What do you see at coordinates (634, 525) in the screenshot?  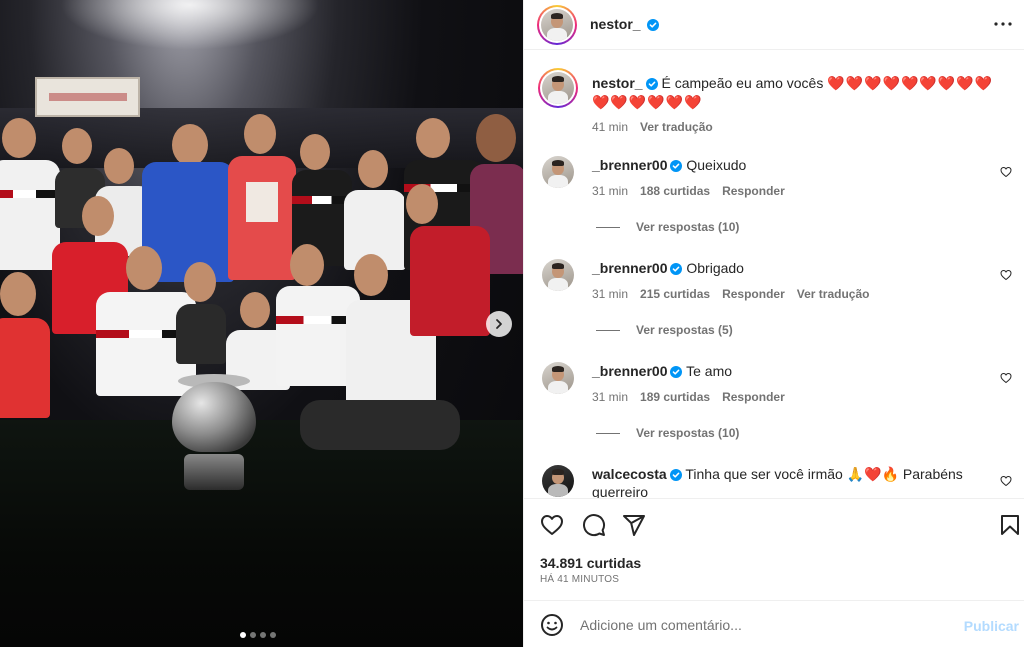 I see `share-icon` at bounding box center [634, 525].